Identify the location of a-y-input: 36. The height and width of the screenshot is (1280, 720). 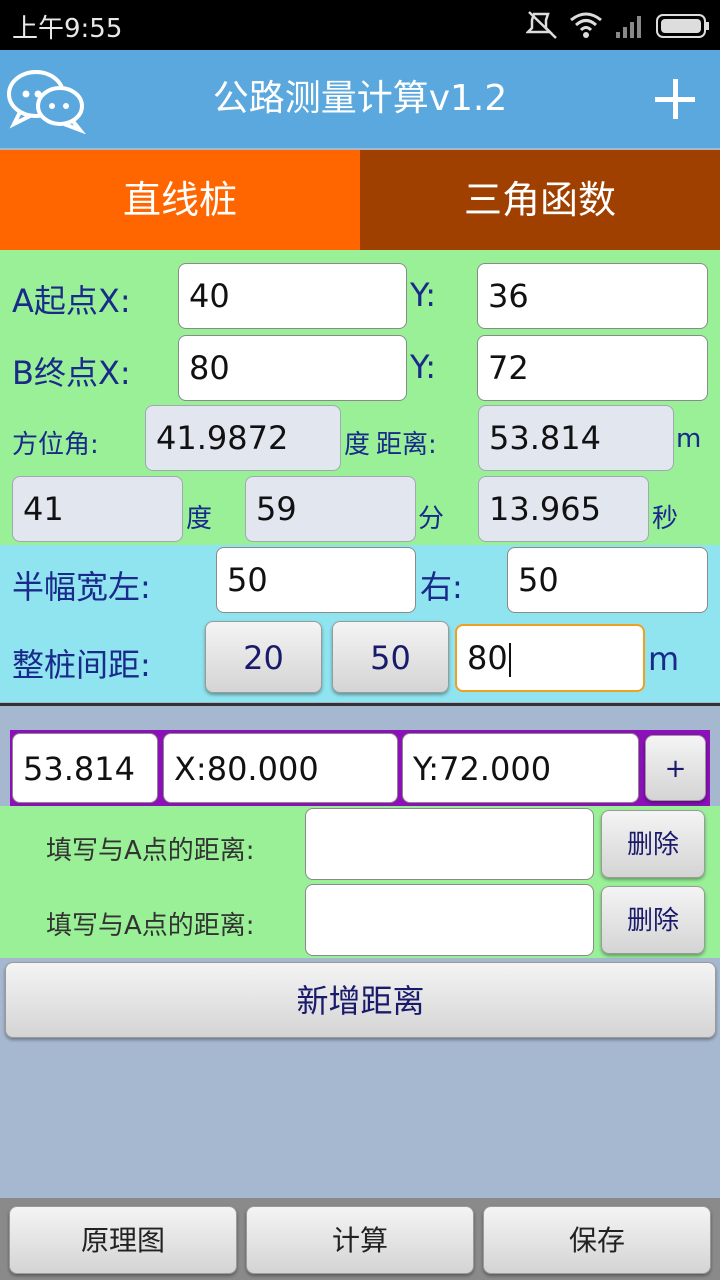
(592, 296).